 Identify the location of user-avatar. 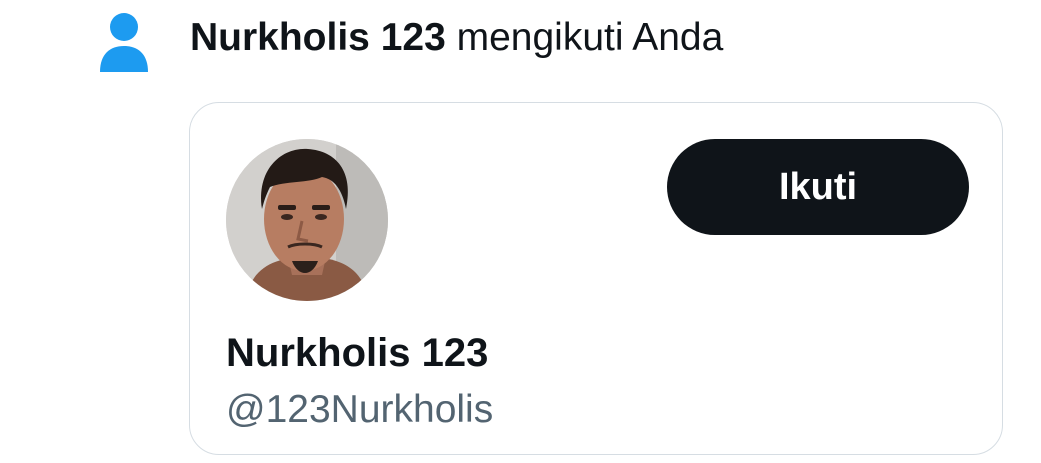
(307, 220).